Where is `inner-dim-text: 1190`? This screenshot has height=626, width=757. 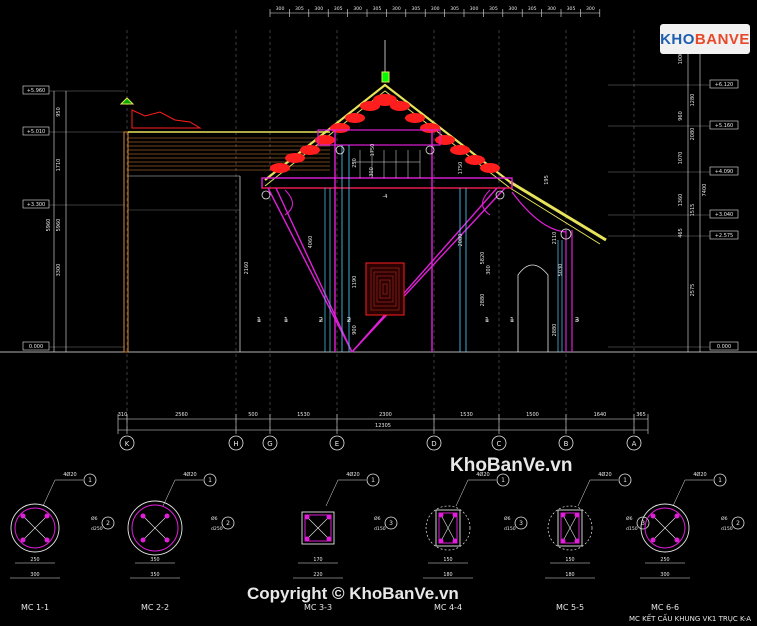
inner-dim-text: 1190 is located at coordinates (355, 282).